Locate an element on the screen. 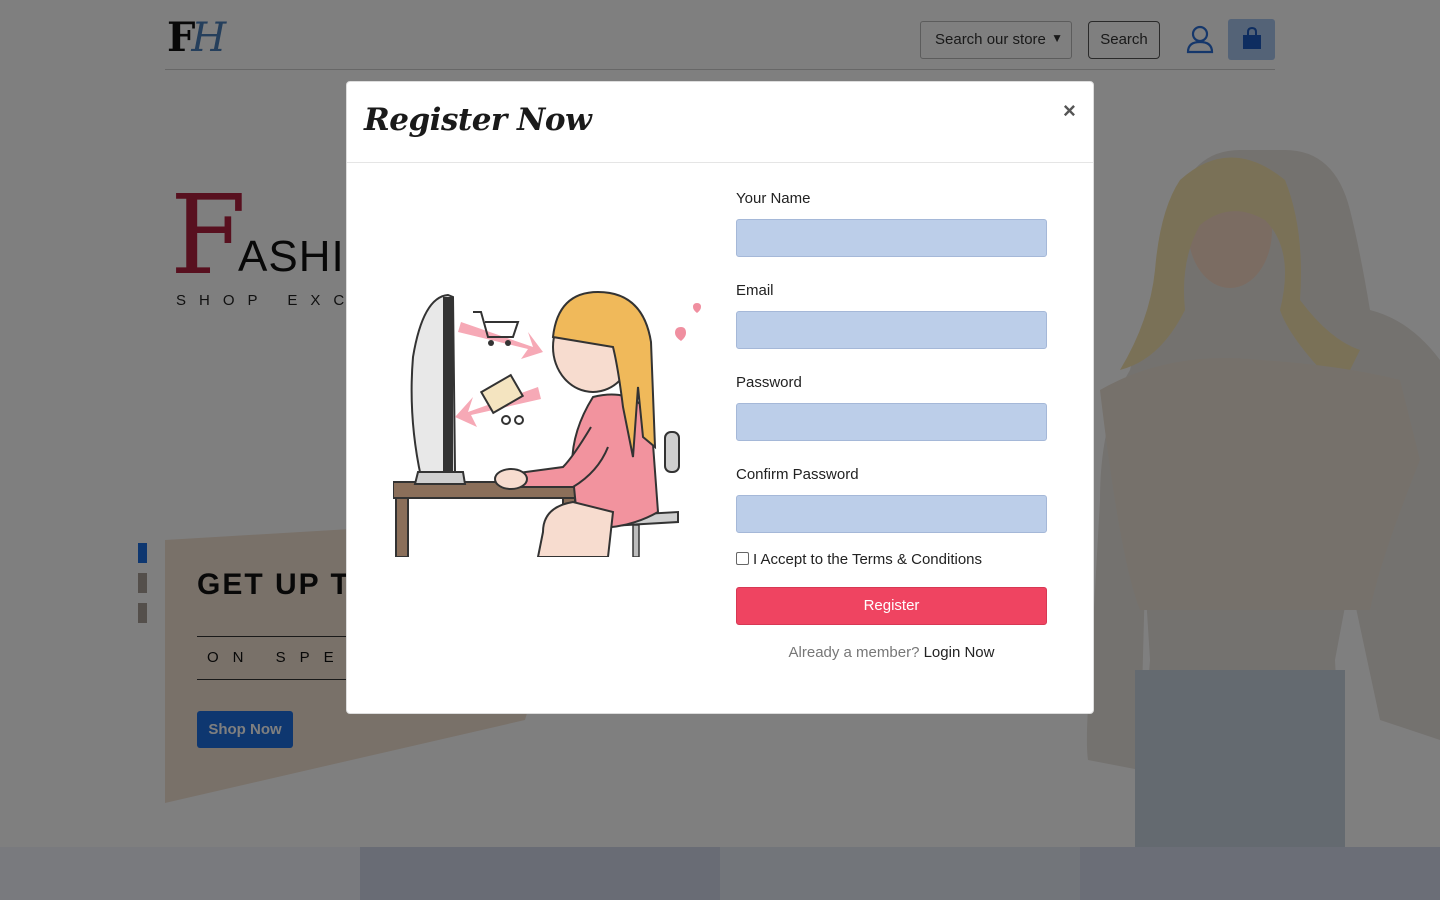 Image resolution: width=1440 pixels, height=900 pixels. terms-row: I Accept to the Terms & Conditions is located at coordinates (859, 559).